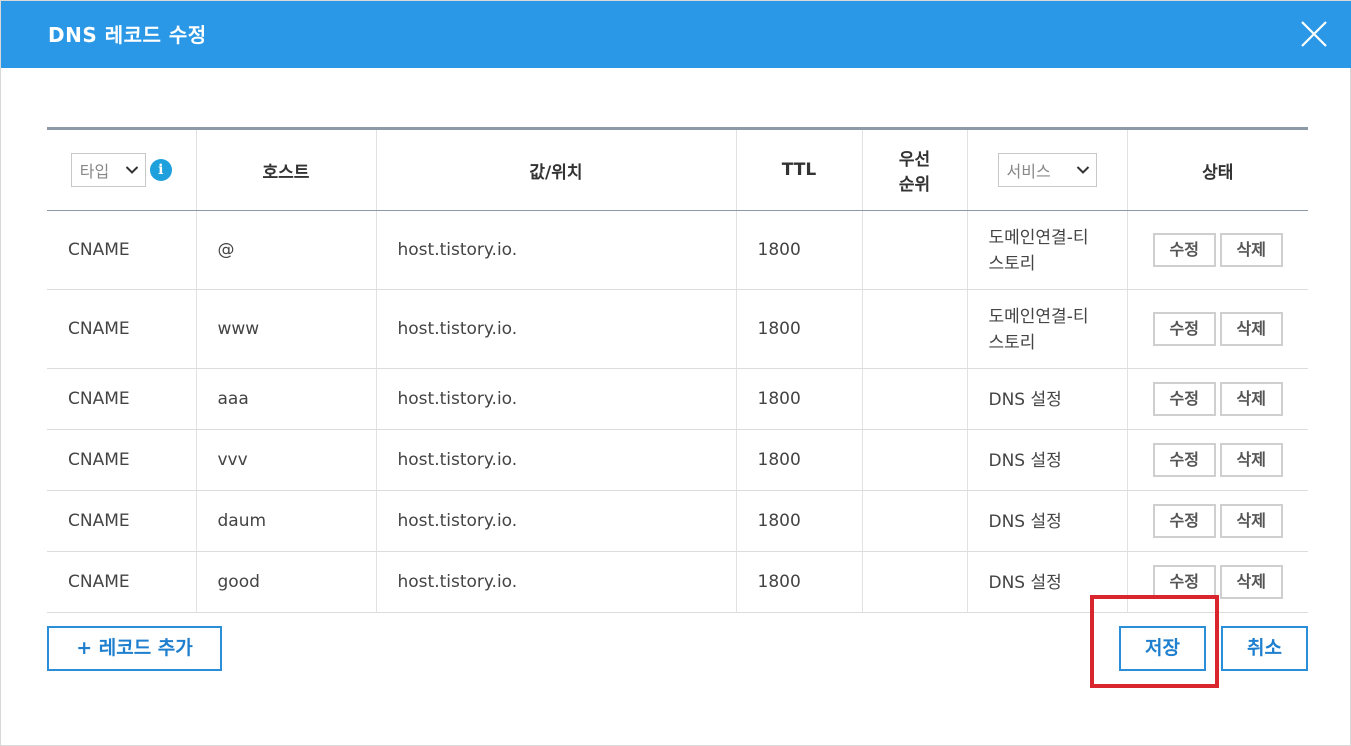  Describe the element at coordinates (798, 169) in the screenshot. I see `ttl-column-header: TTL` at that location.